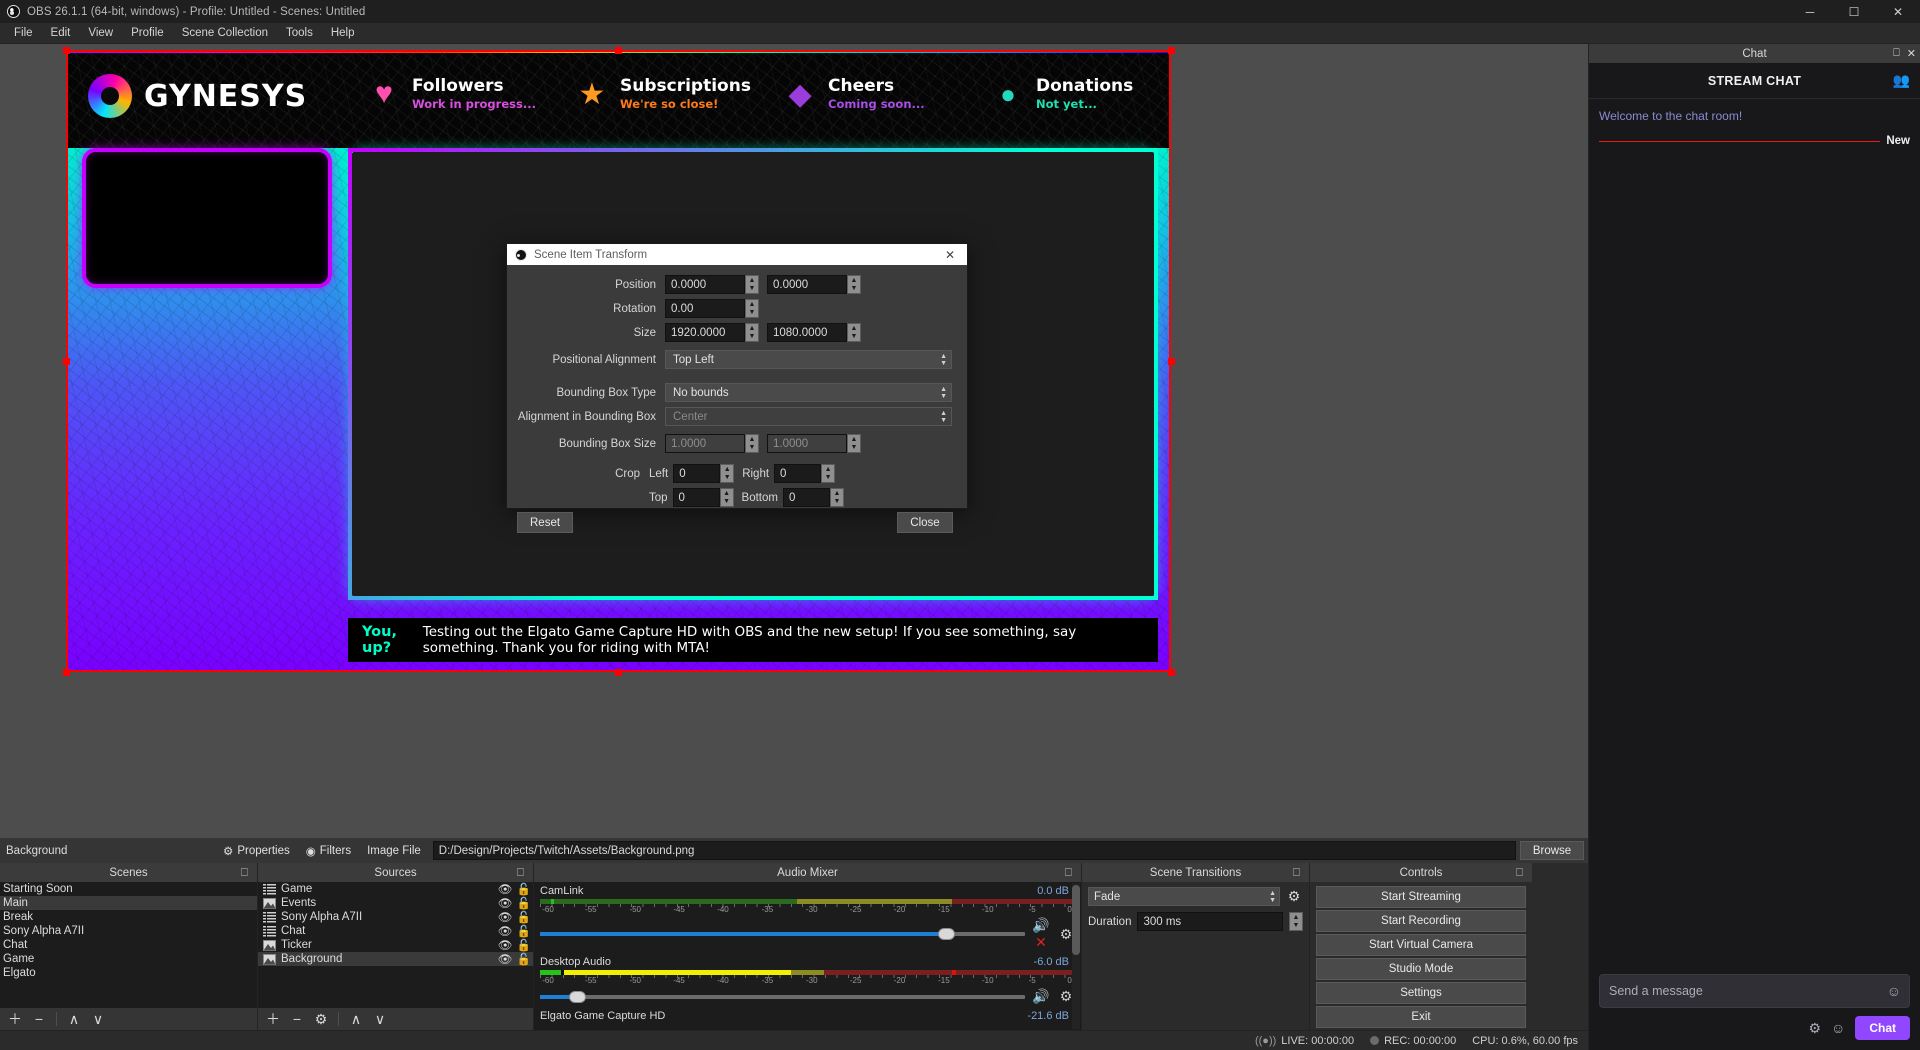 The image size is (1920, 1050). Describe the element at coordinates (1421, 921) in the screenshot. I see `start-recording-button: Start Recording` at that location.